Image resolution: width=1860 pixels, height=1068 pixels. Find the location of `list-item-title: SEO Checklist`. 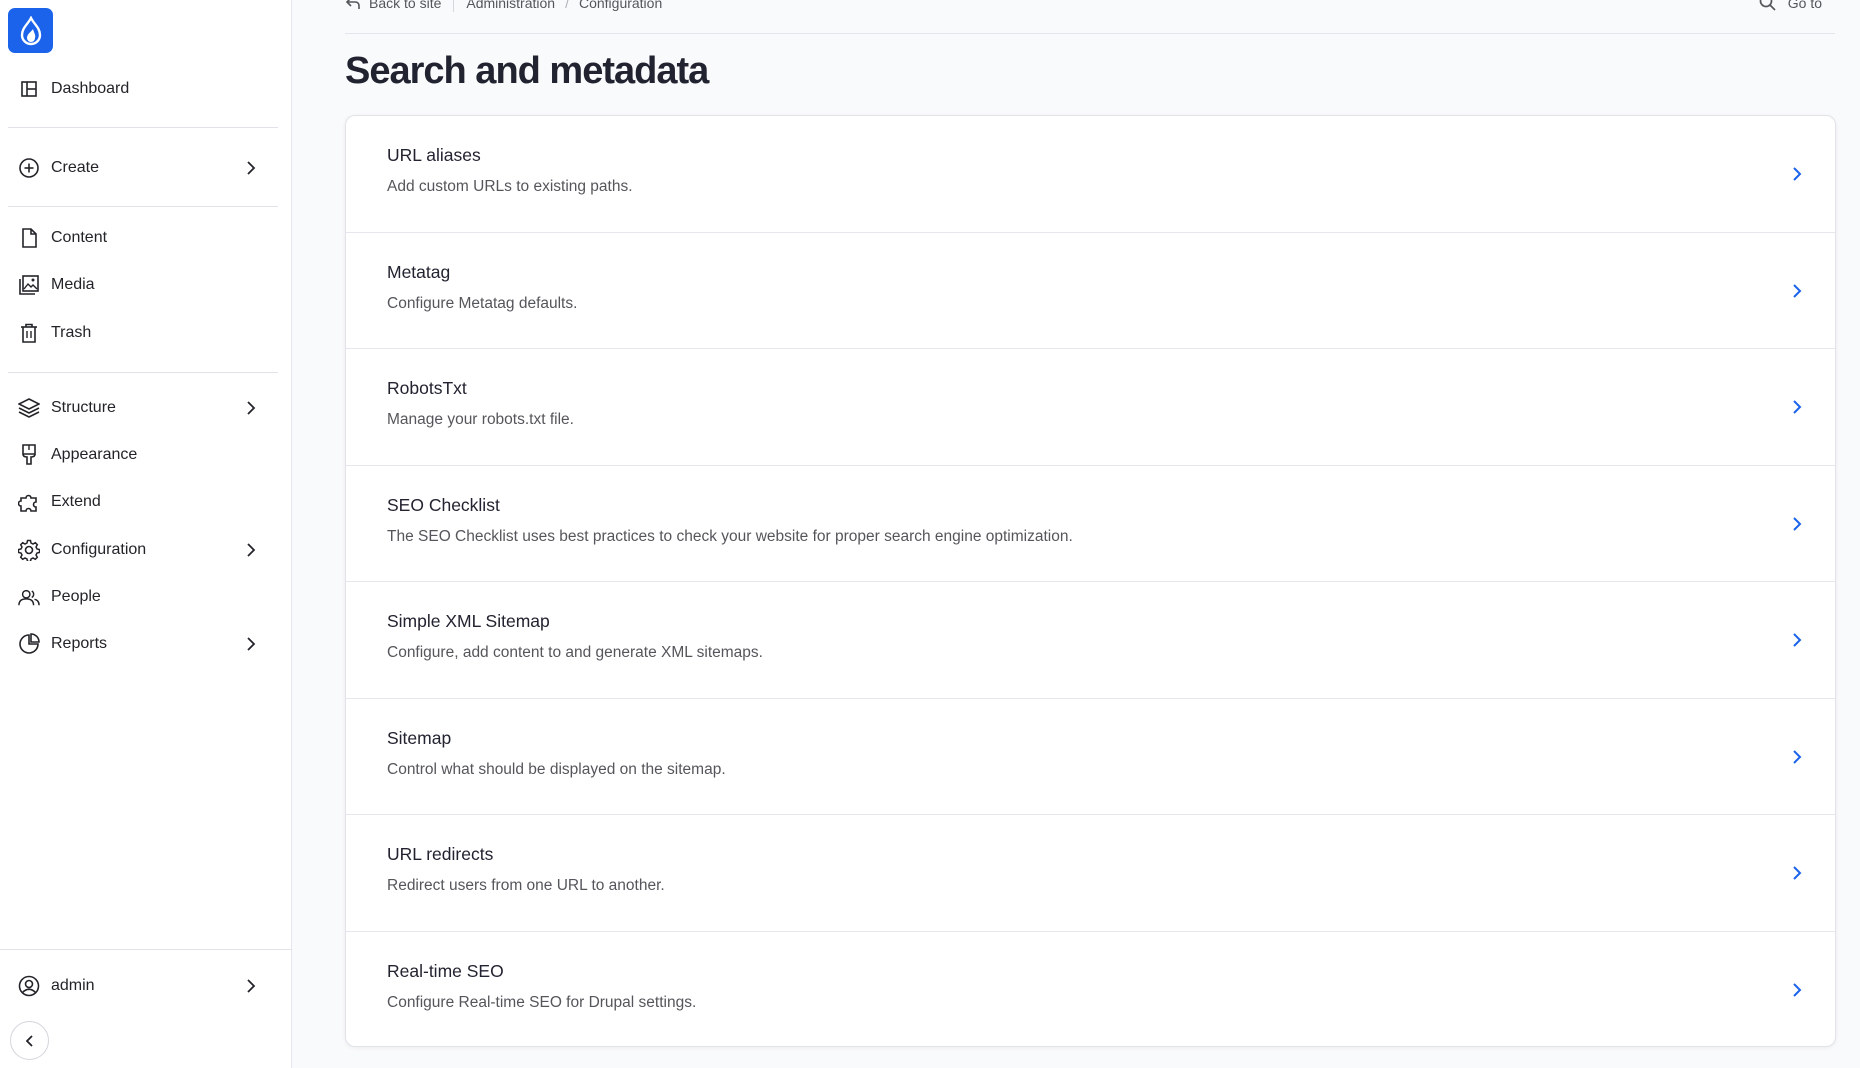

list-item-title: SEO Checklist is located at coordinates (443, 504).